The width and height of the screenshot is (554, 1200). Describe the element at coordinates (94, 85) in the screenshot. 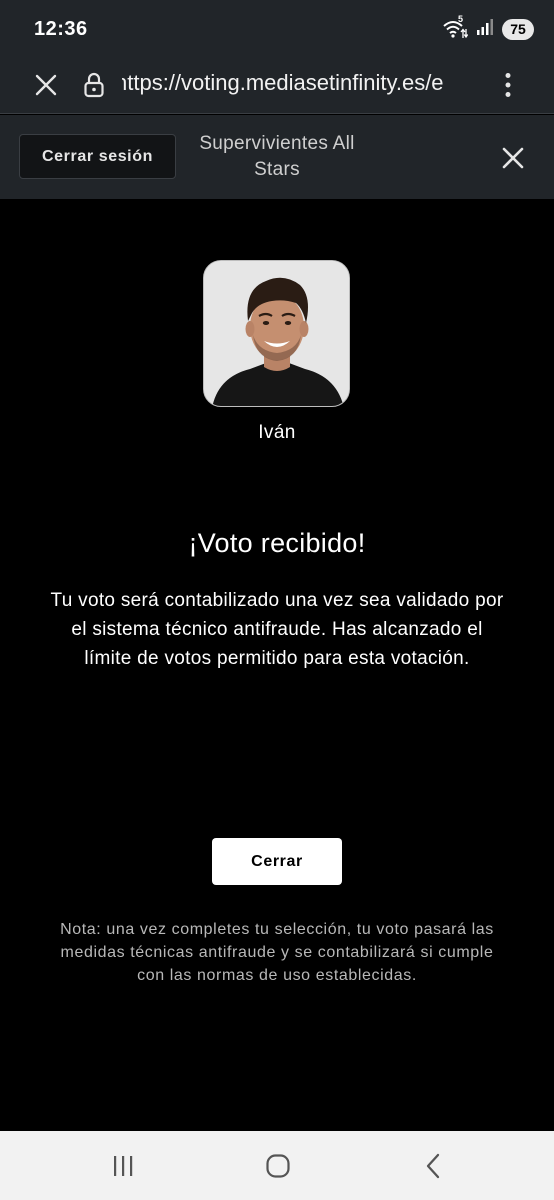

I see `lock-icon` at that location.